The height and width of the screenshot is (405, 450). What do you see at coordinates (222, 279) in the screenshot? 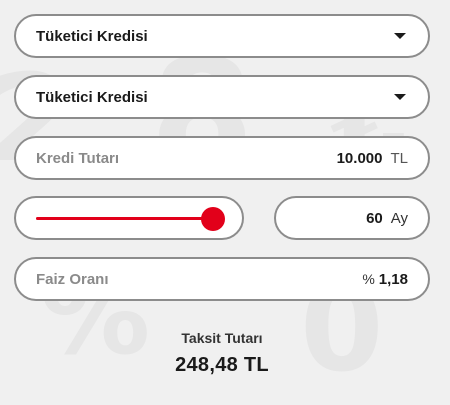
I see `interest-rate-field: Faiz Oranı % 1,18` at bounding box center [222, 279].